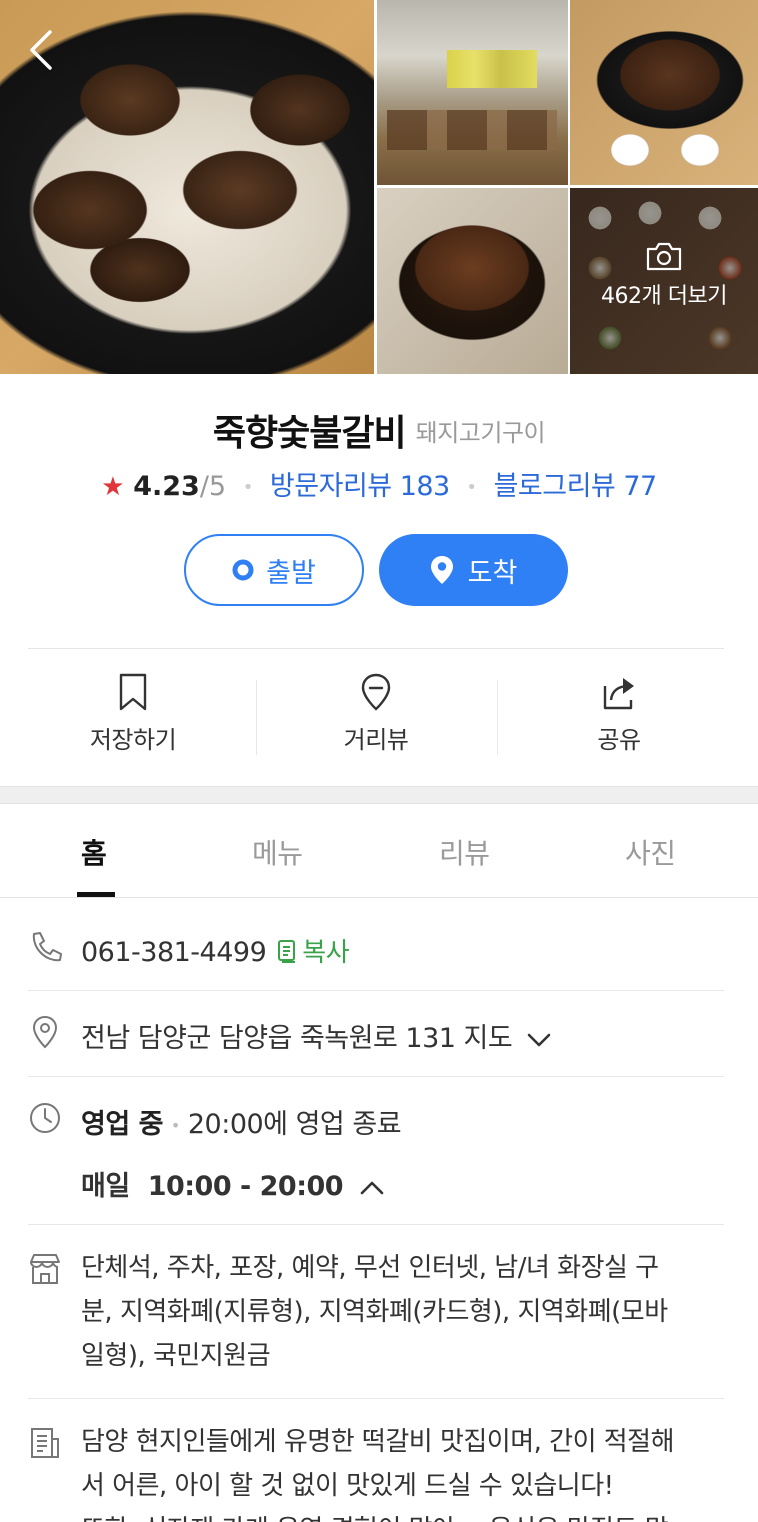 This screenshot has height=1522, width=758. What do you see at coordinates (488, 1038) in the screenshot?
I see `map-label: 지도` at bounding box center [488, 1038].